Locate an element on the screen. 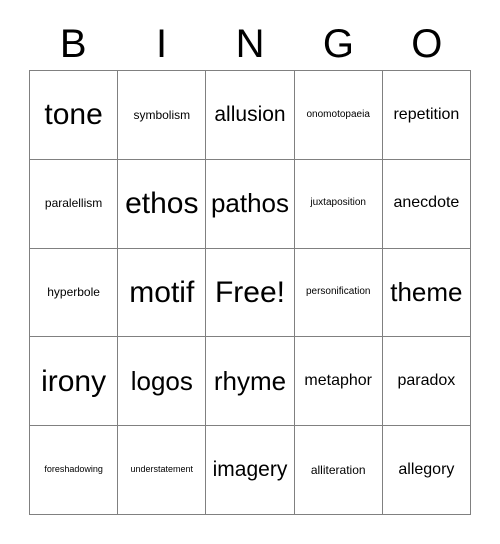 The image size is (500, 544). bingo-cell: imagery is located at coordinates (250, 470).